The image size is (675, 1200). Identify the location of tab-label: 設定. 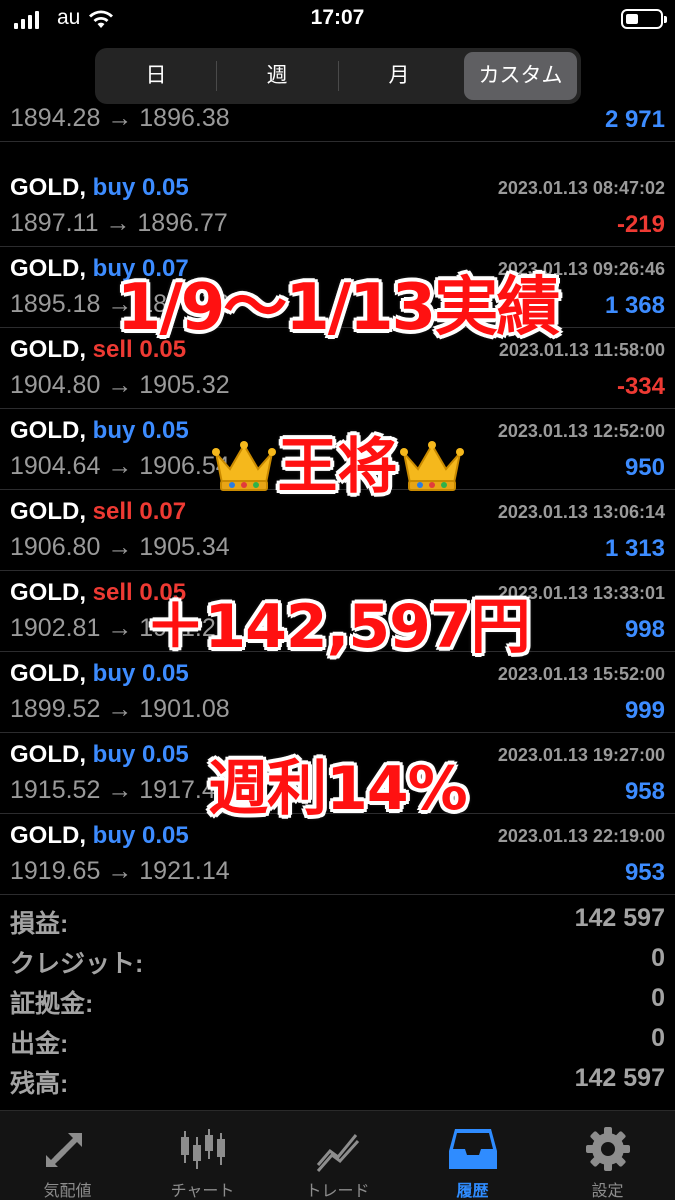
(607, 1191).